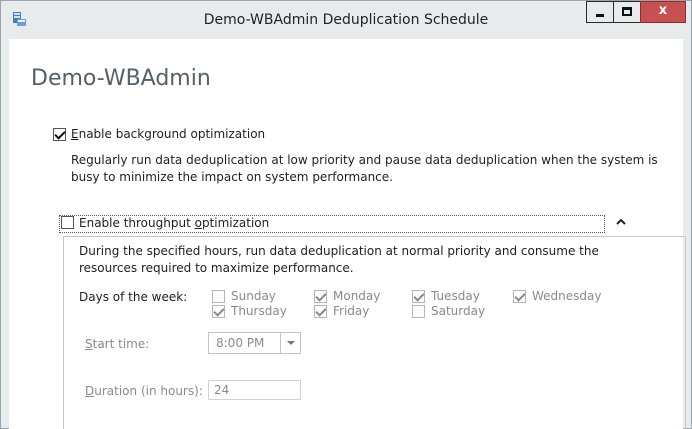  Describe the element at coordinates (121, 78) in the screenshot. I see `page-title: Demo-WBAdmin` at that location.